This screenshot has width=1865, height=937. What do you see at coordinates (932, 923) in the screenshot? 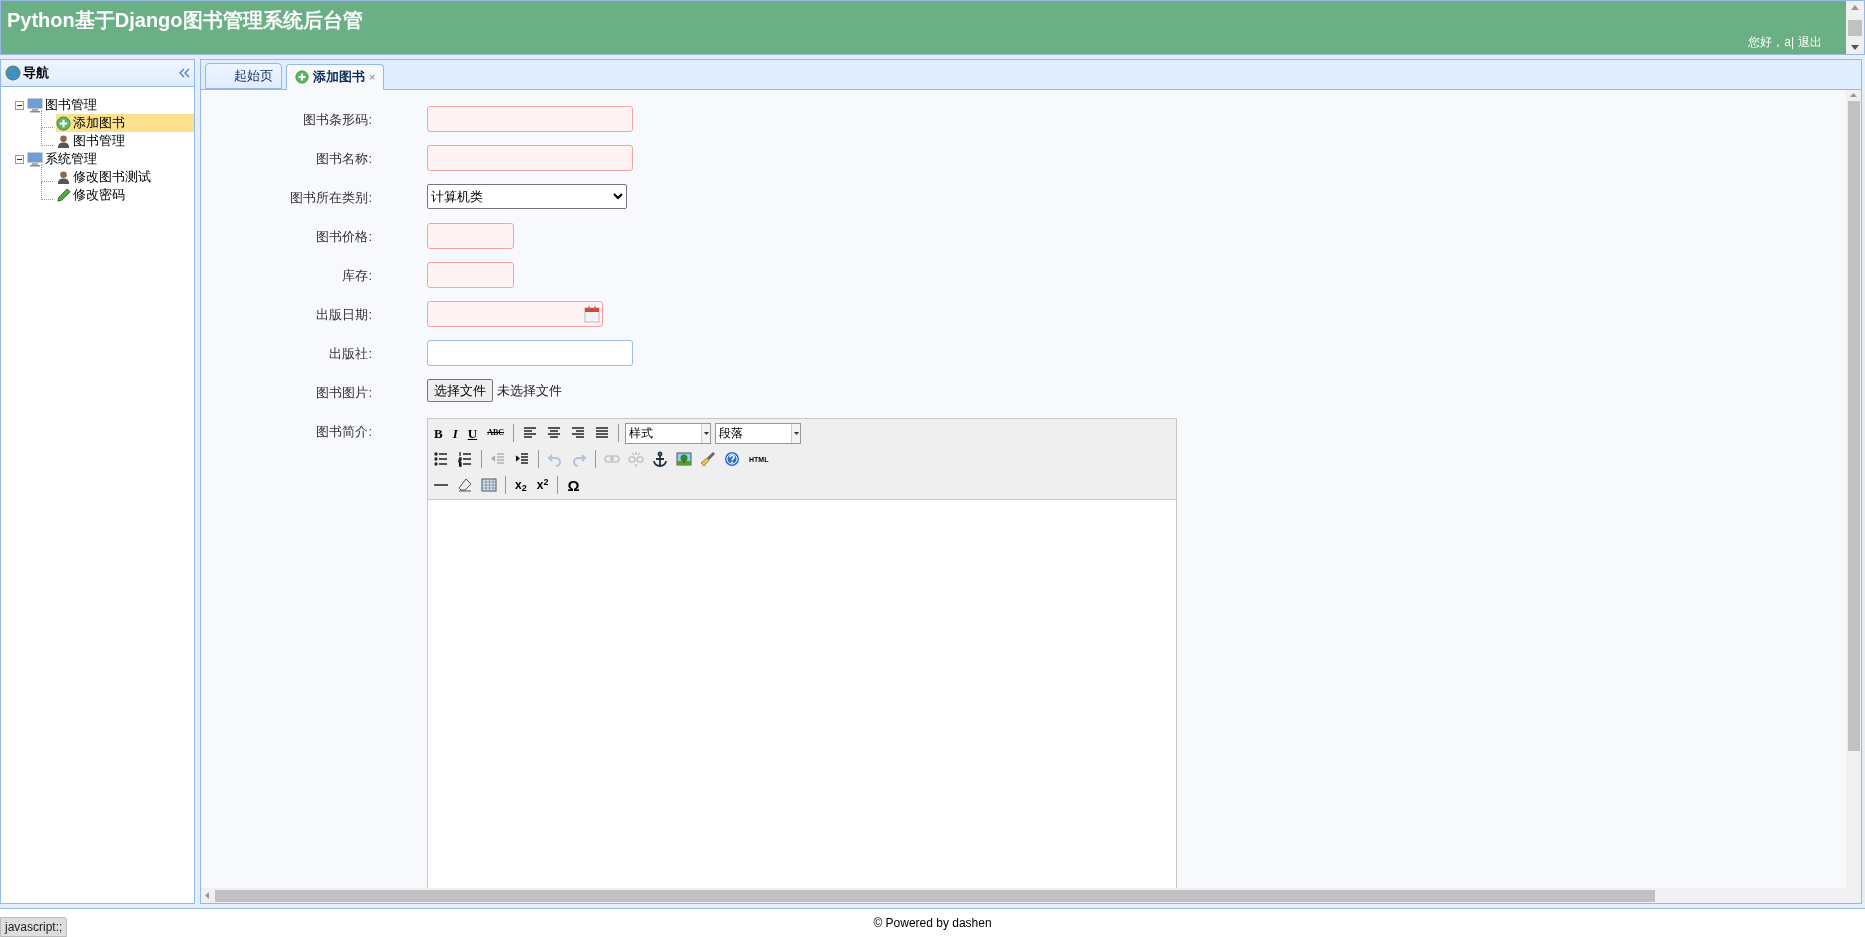
I see `footer-text: © Powered by dashen` at bounding box center [932, 923].